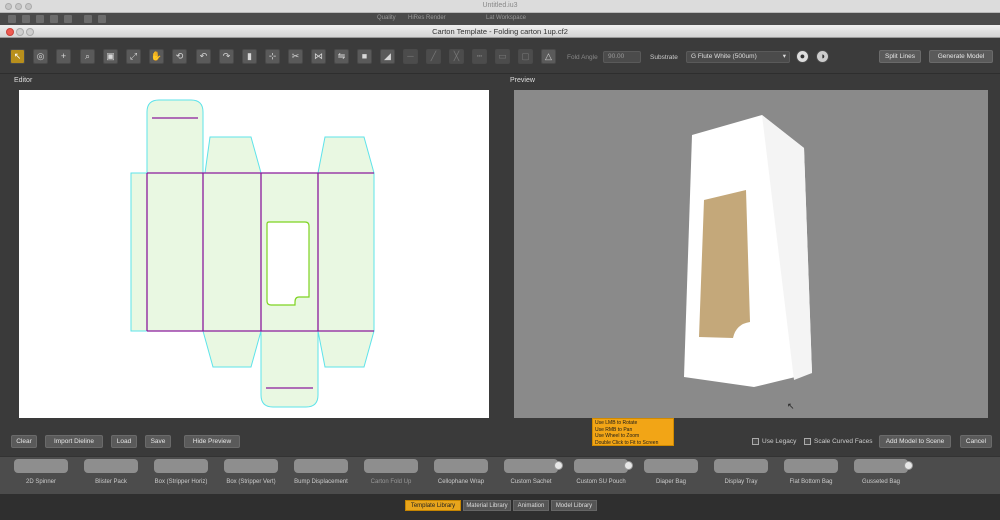  What do you see at coordinates (232, 349) in the screenshot?
I see `bottom-dust-flap-left` at bounding box center [232, 349].